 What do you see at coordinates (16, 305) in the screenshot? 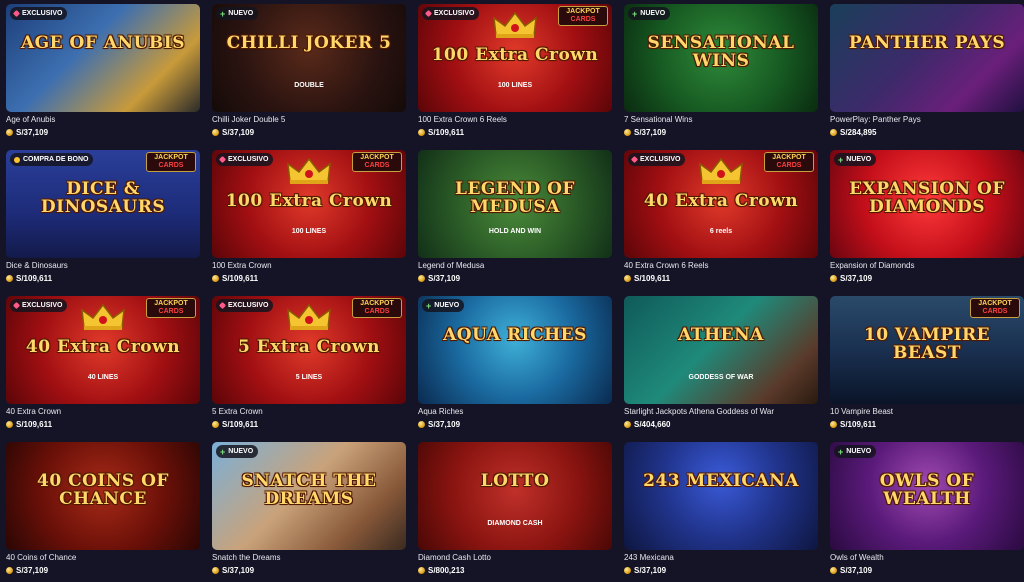
I see `diamond-icon` at bounding box center [16, 305].